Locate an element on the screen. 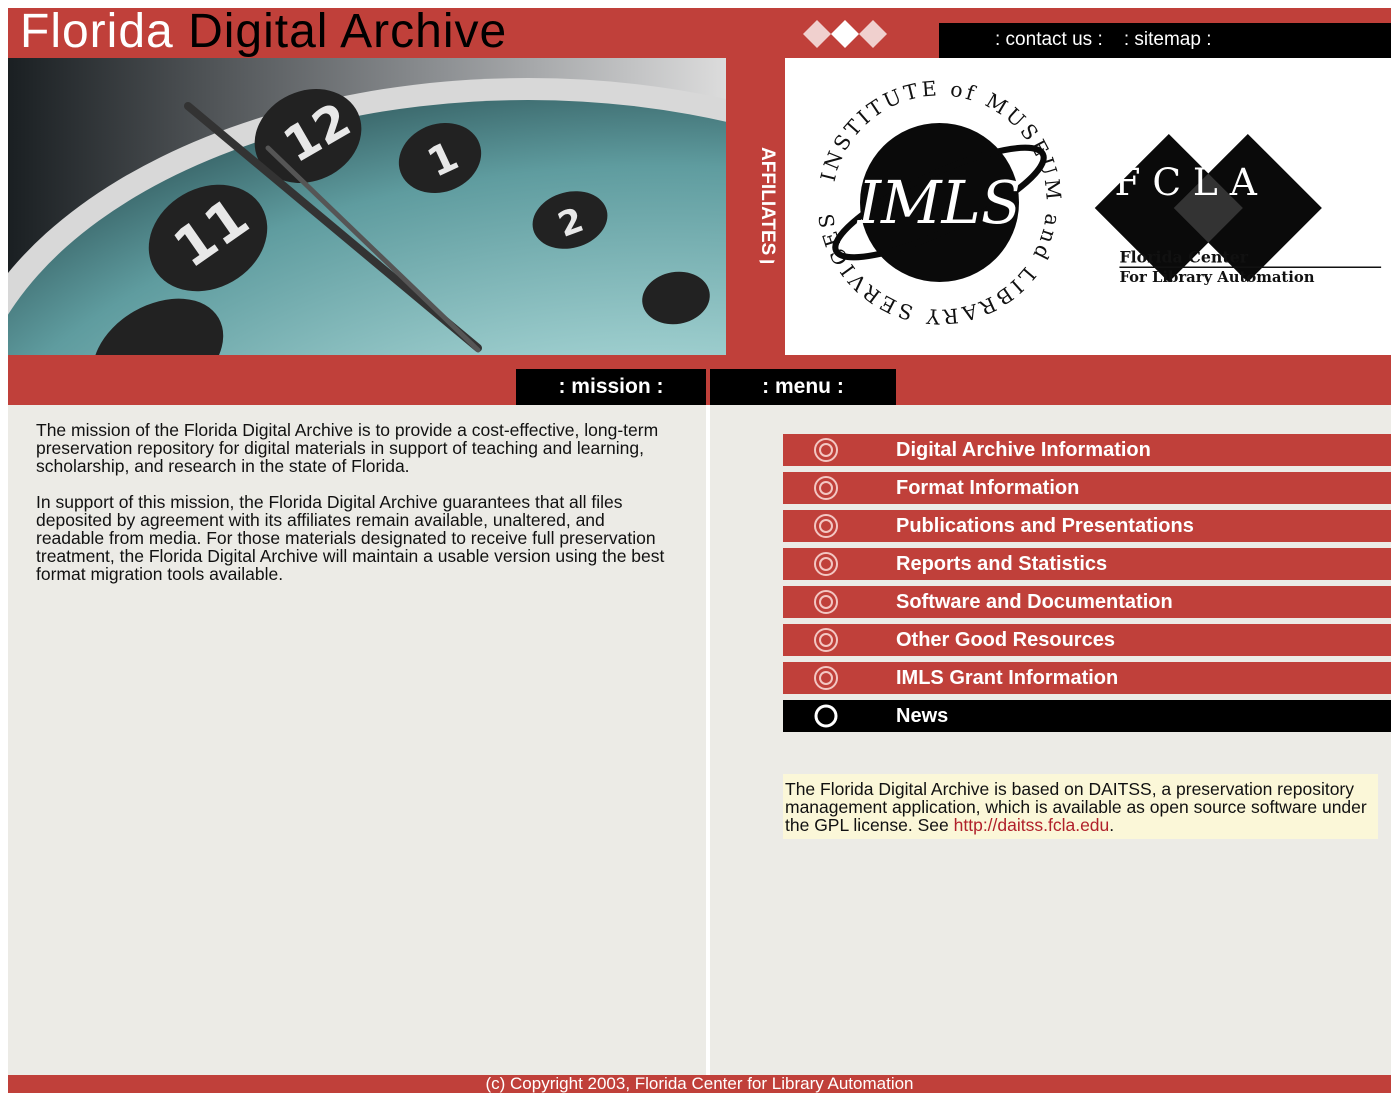  tab-menu: : menu : is located at coordinates (803, 387).